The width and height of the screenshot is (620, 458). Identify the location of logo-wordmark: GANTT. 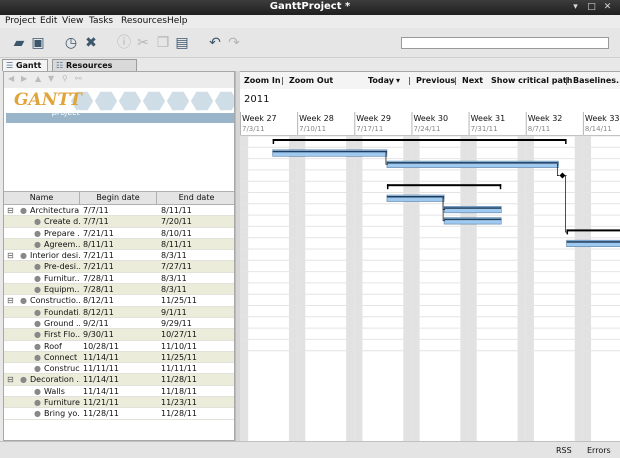
(48, 100).